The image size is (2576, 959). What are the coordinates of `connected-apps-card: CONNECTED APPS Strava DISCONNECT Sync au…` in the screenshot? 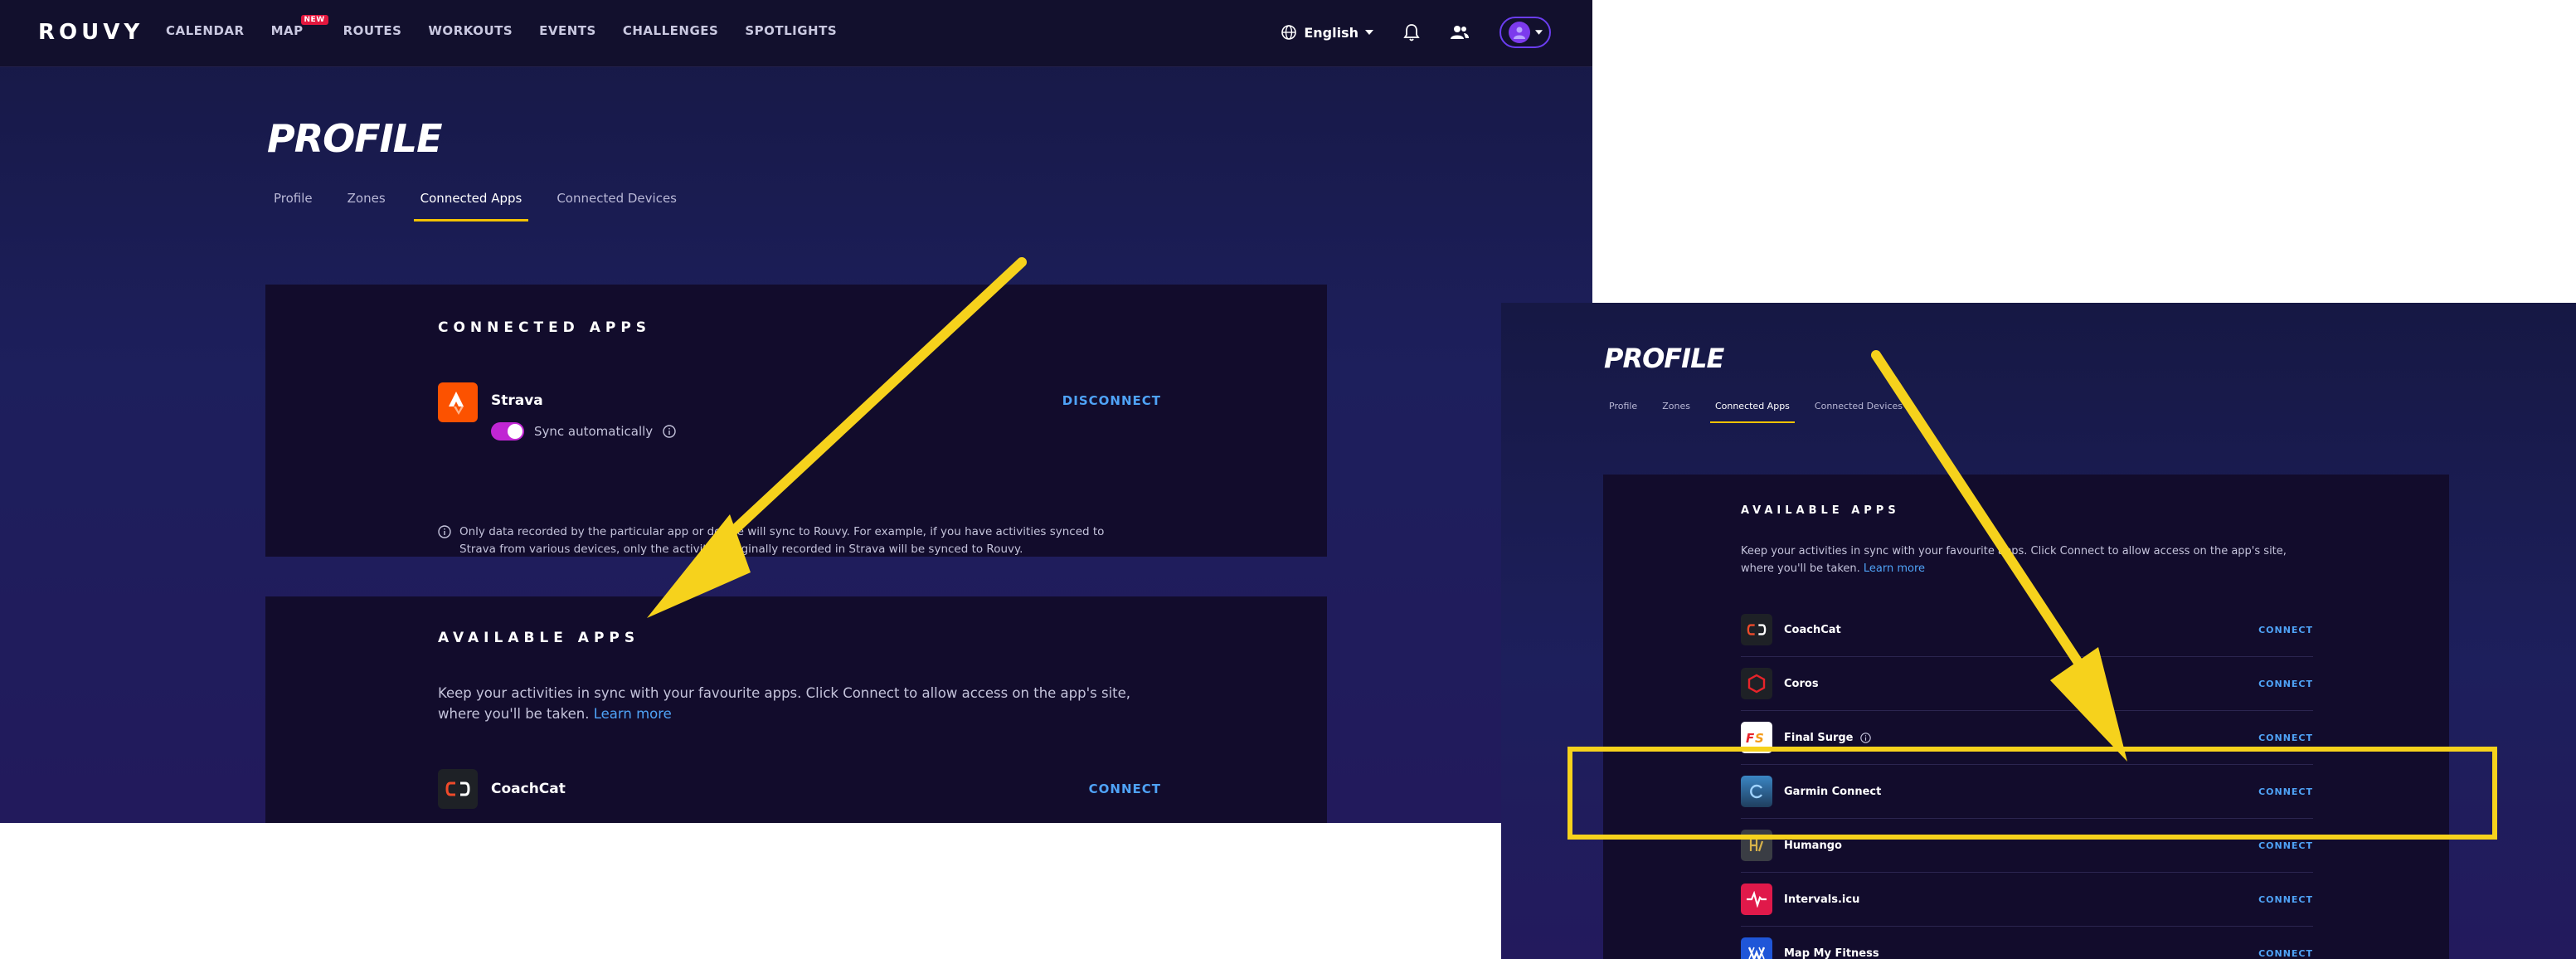 It's located at (796, 421).